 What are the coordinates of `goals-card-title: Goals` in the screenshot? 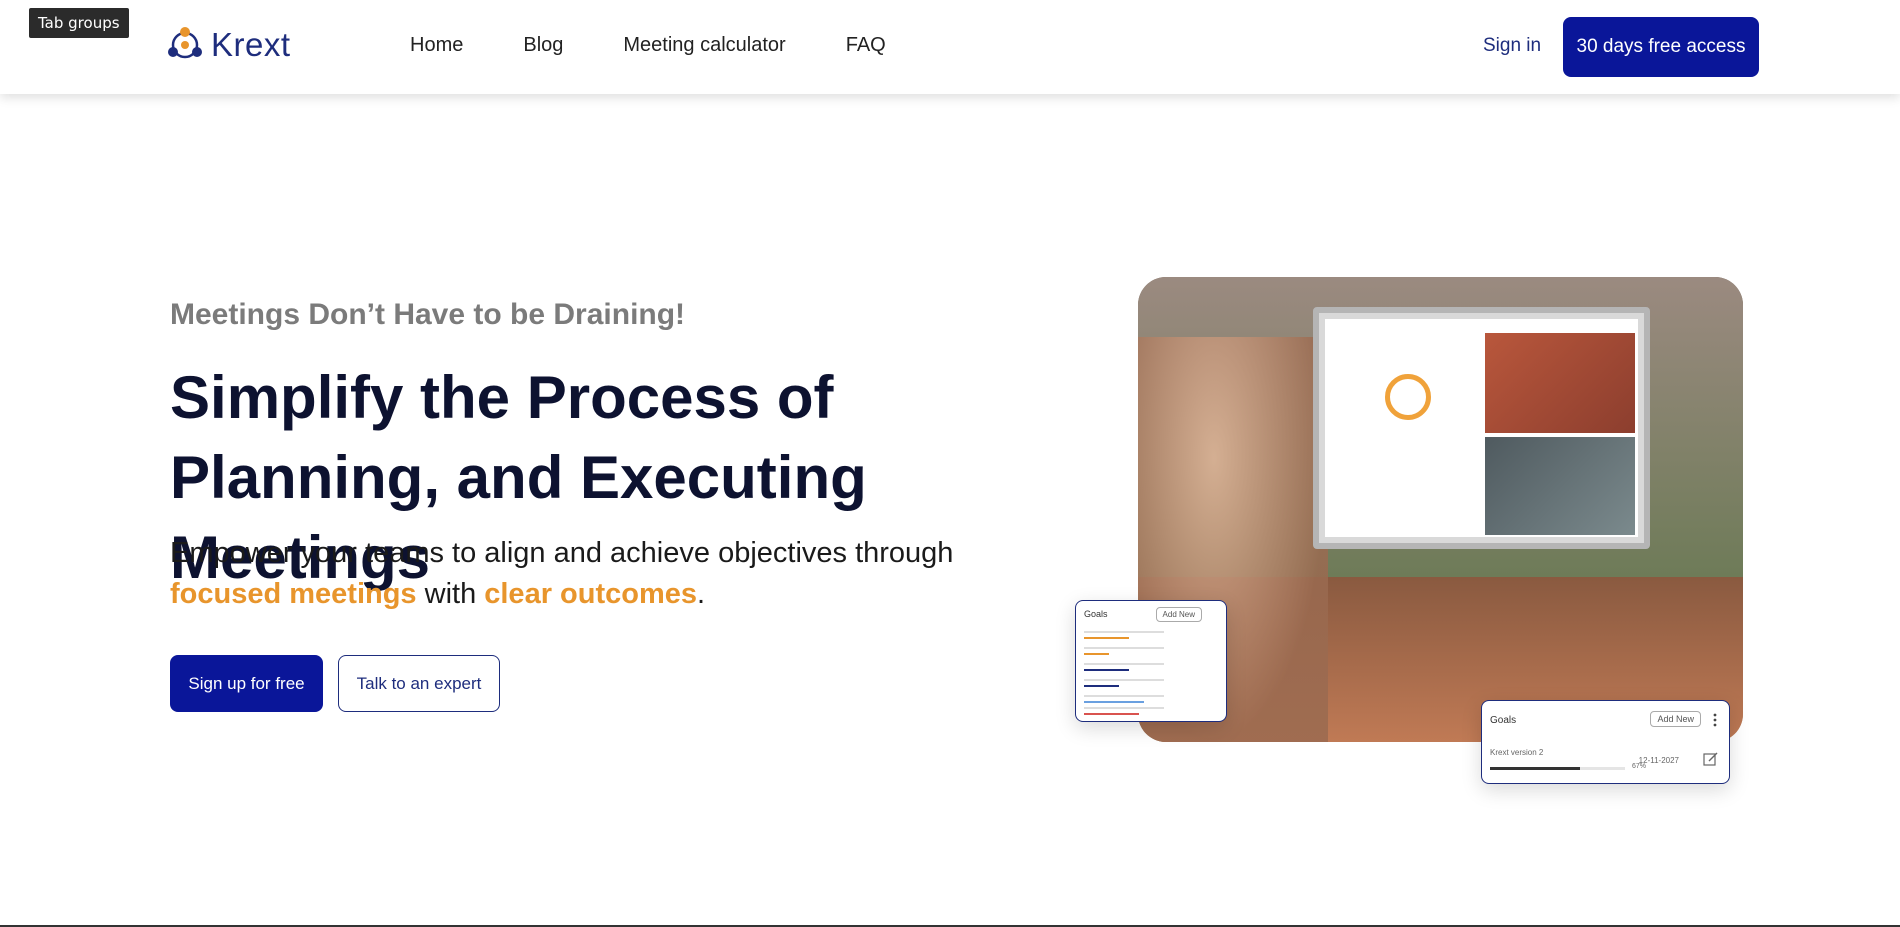 It's located at (1503, 720).